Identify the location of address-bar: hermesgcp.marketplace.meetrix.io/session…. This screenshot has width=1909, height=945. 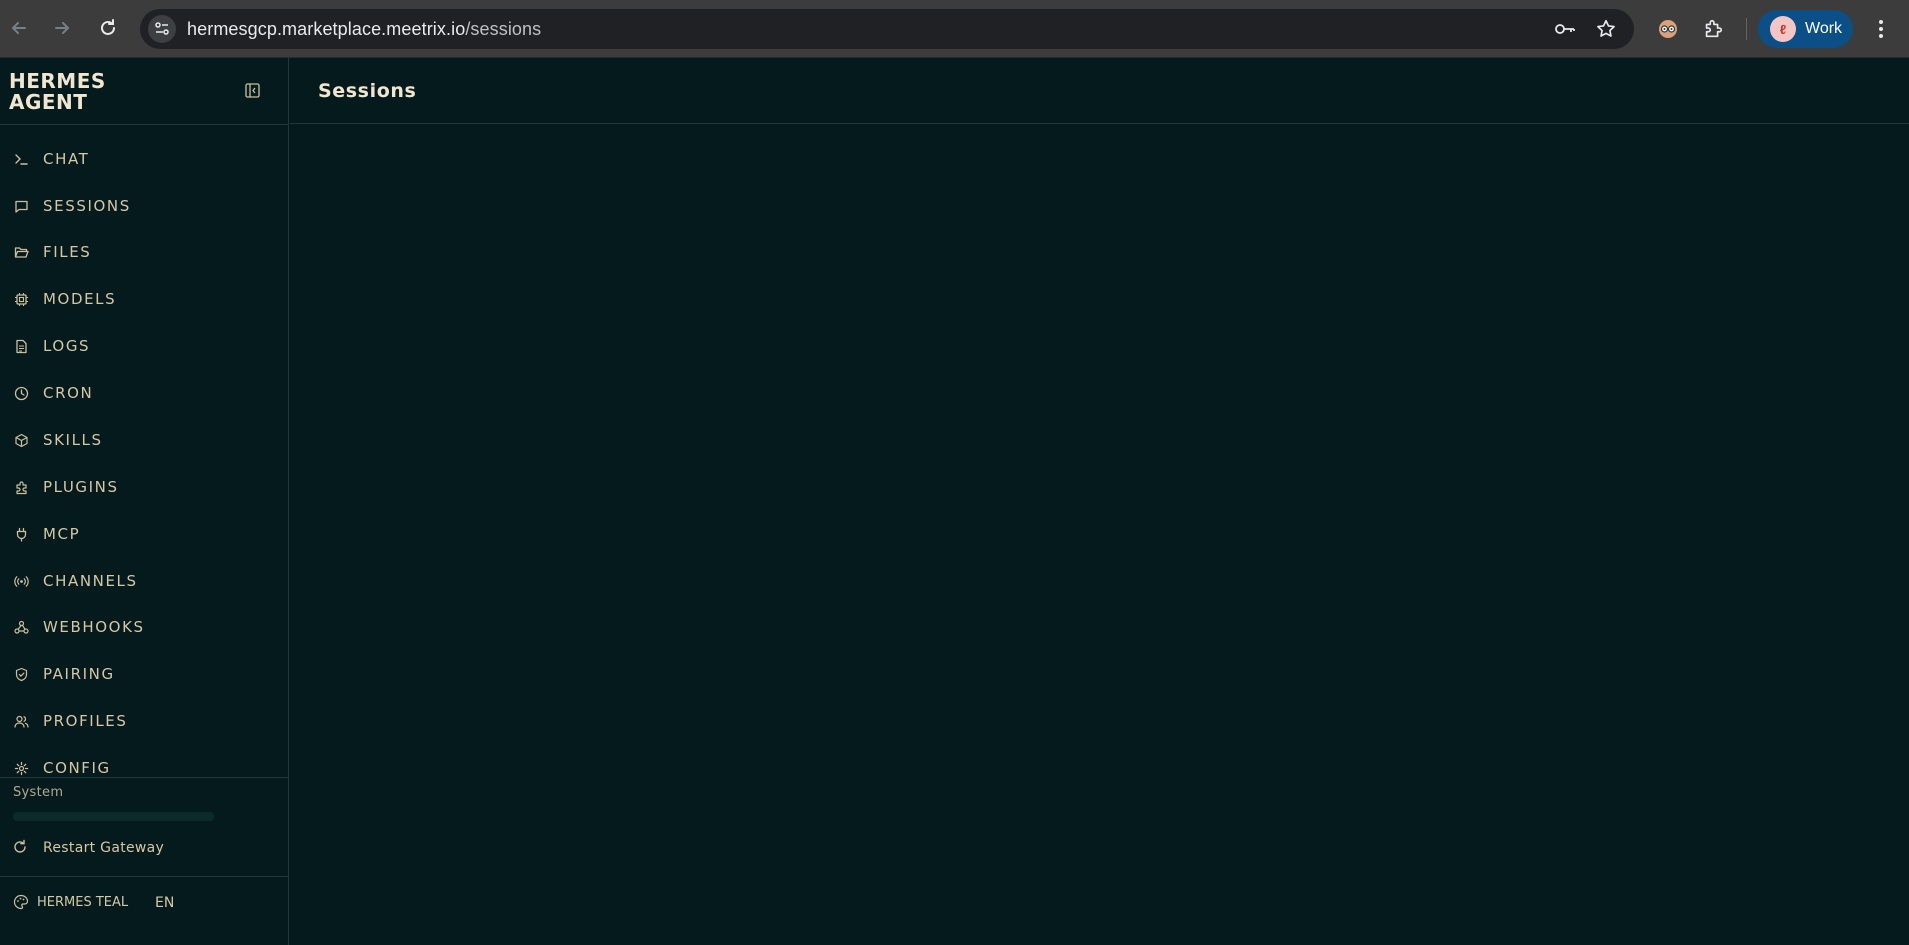
(887, 29).